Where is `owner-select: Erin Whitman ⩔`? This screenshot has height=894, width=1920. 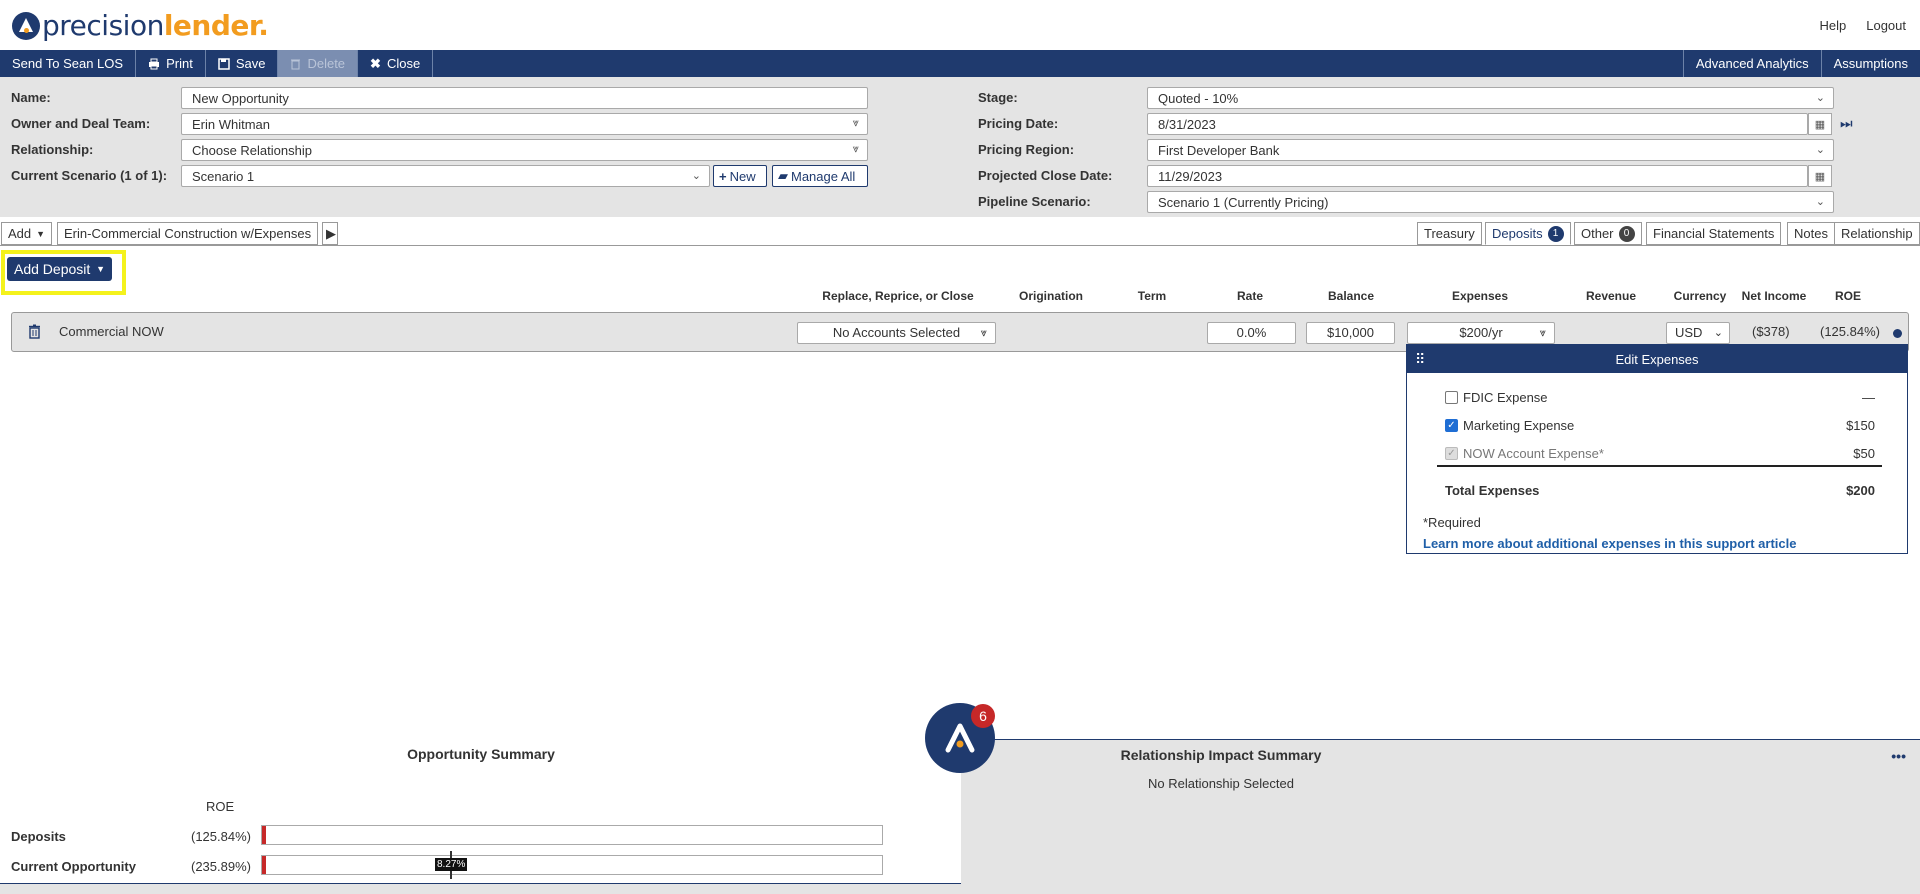
owner-select: Erin Whitman ⩔ is located at coordinates (524, 124).